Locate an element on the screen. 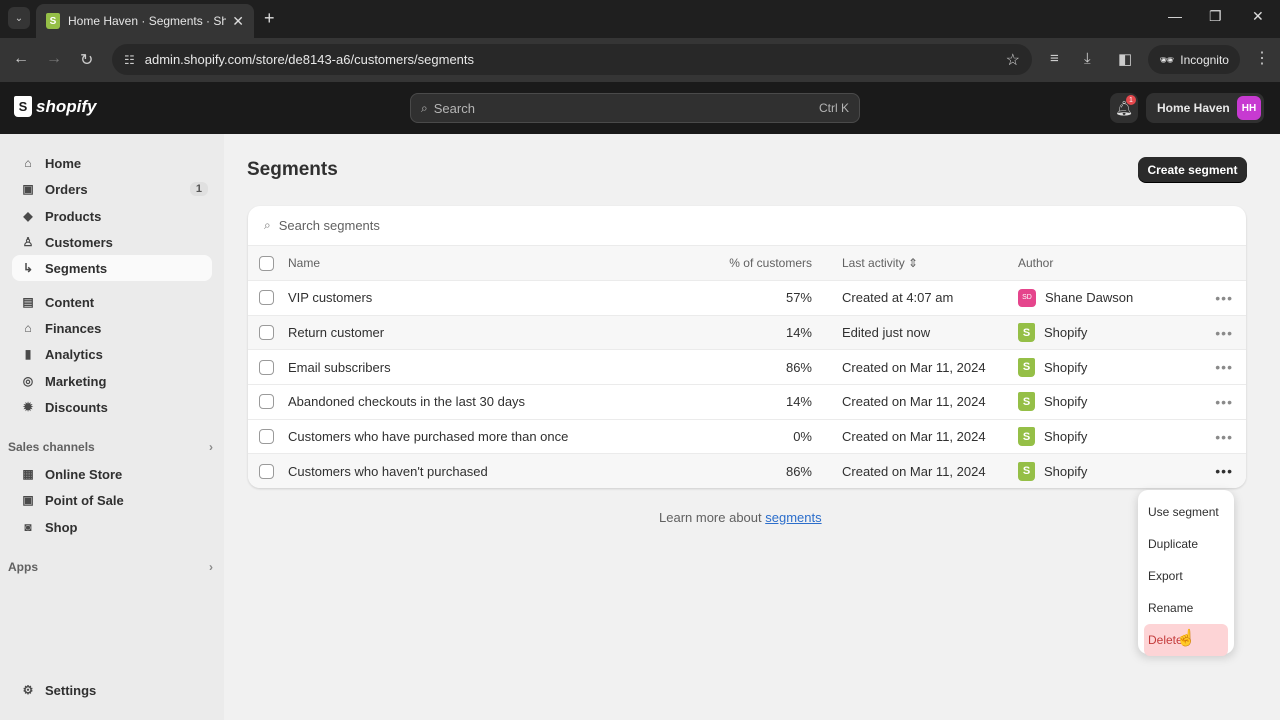  sidebar-item-products: ◆ Products is located at coordinates (112, 216).